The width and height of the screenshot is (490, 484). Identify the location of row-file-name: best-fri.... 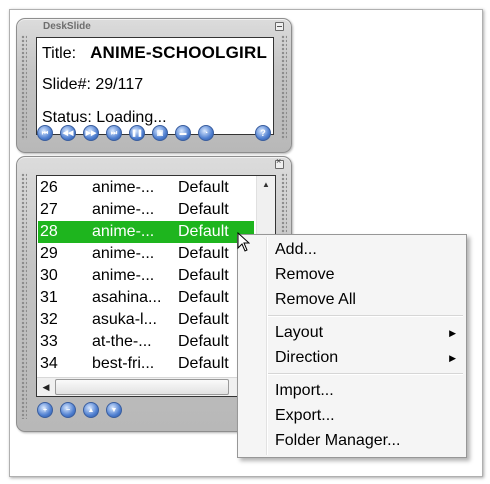
(123, 363).